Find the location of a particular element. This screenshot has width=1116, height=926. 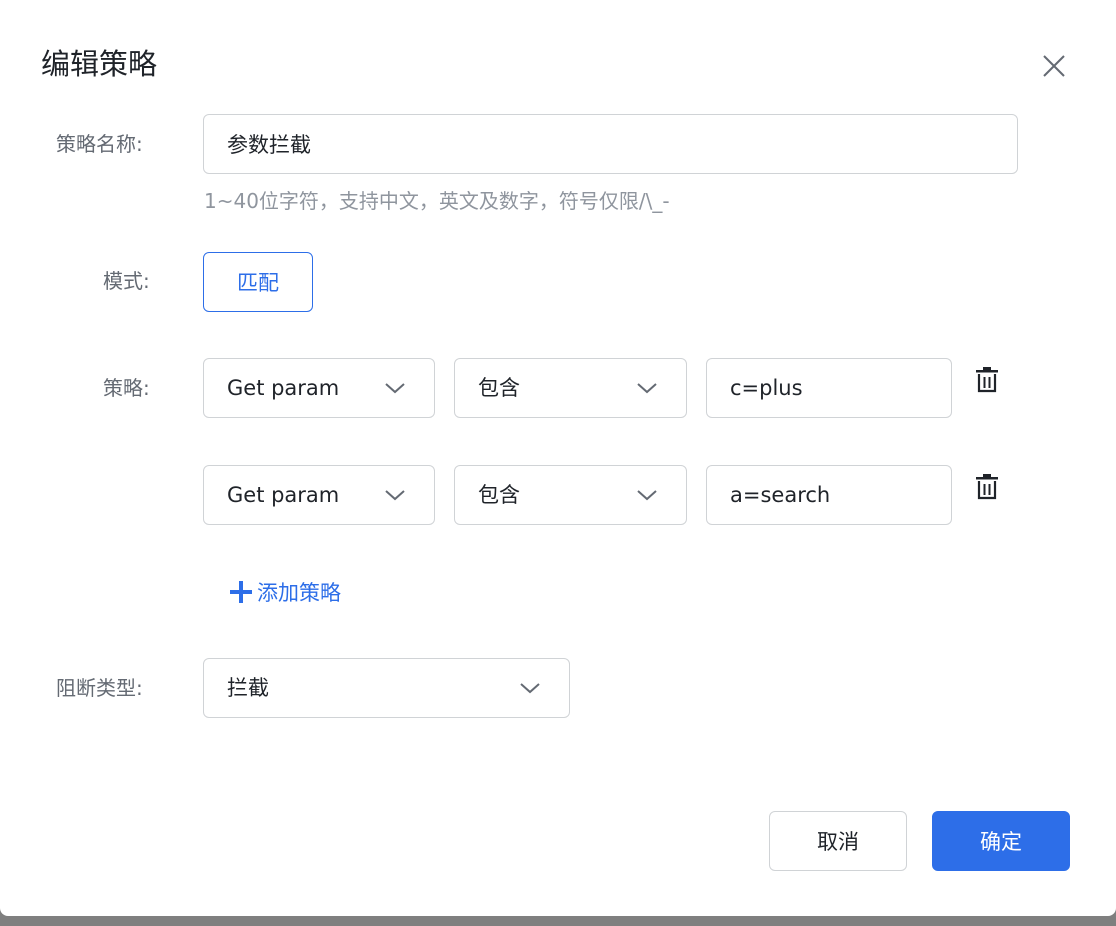

plus-icon is located at coordinates (241, 592).